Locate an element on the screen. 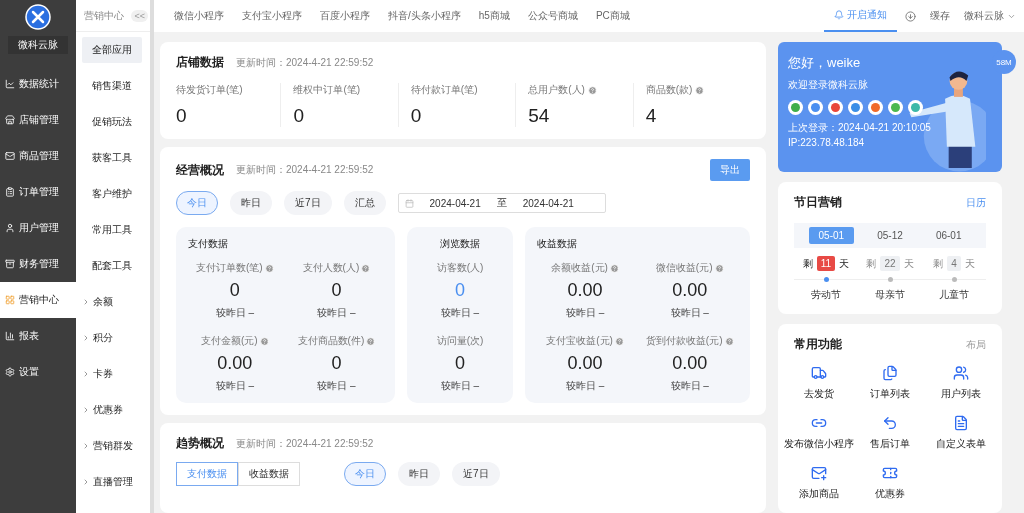 The height and width of the screenshot is (513, 1024). subnav-item: 获客工具 is located at coordinates (112, 158).